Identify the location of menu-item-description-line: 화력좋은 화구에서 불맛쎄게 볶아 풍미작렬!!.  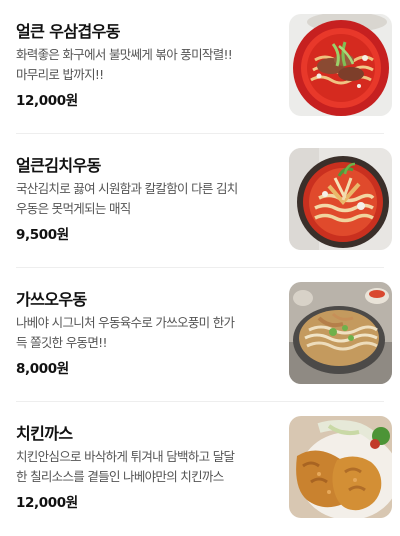
(124, 54).